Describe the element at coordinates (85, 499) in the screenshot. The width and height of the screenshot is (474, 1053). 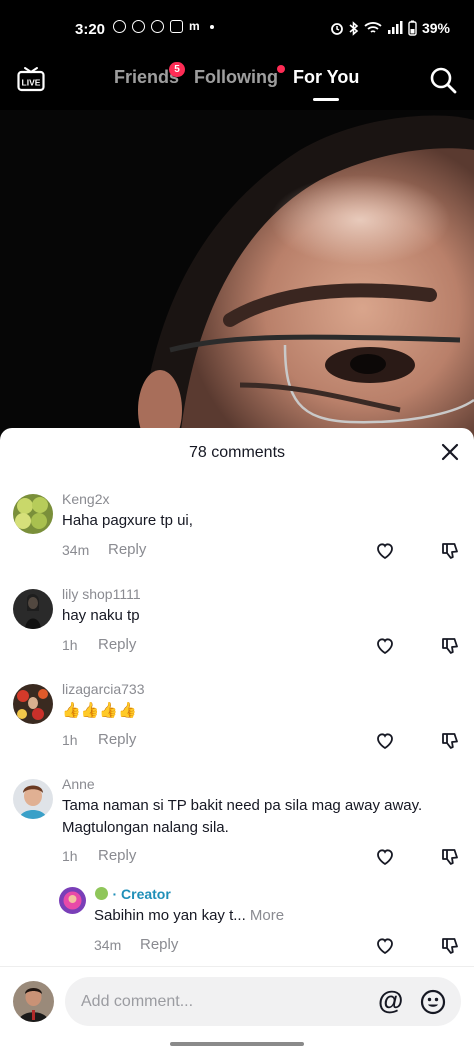
I see `comment-username: Keng2x` at that location.